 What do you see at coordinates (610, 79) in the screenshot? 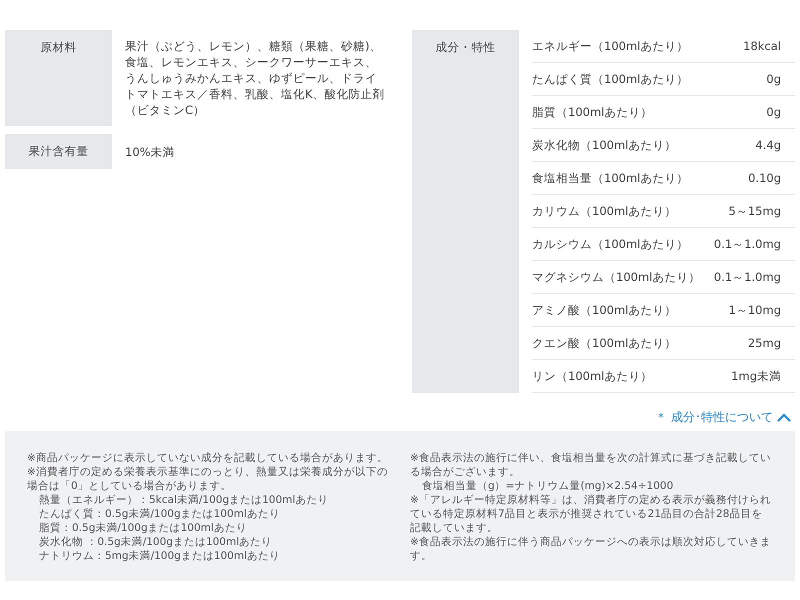
I see `nutrient-name: たんぱく質（100mlあたり）` at bounding box center [610, 79].